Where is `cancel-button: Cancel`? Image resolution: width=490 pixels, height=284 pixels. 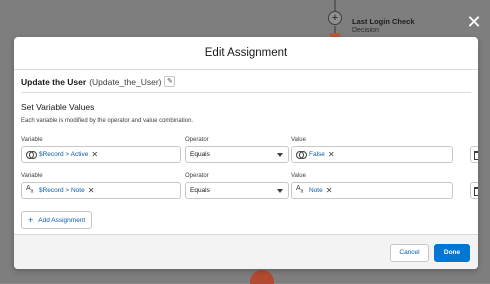
cancel-button: Cancel is located at coordinates (409, 253).